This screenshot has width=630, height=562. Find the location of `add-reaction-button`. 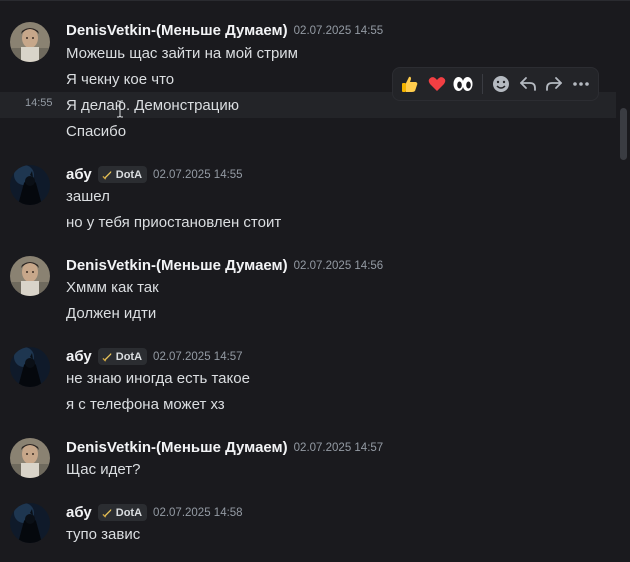

add-reaction-button is located at coordinates (501, 84).